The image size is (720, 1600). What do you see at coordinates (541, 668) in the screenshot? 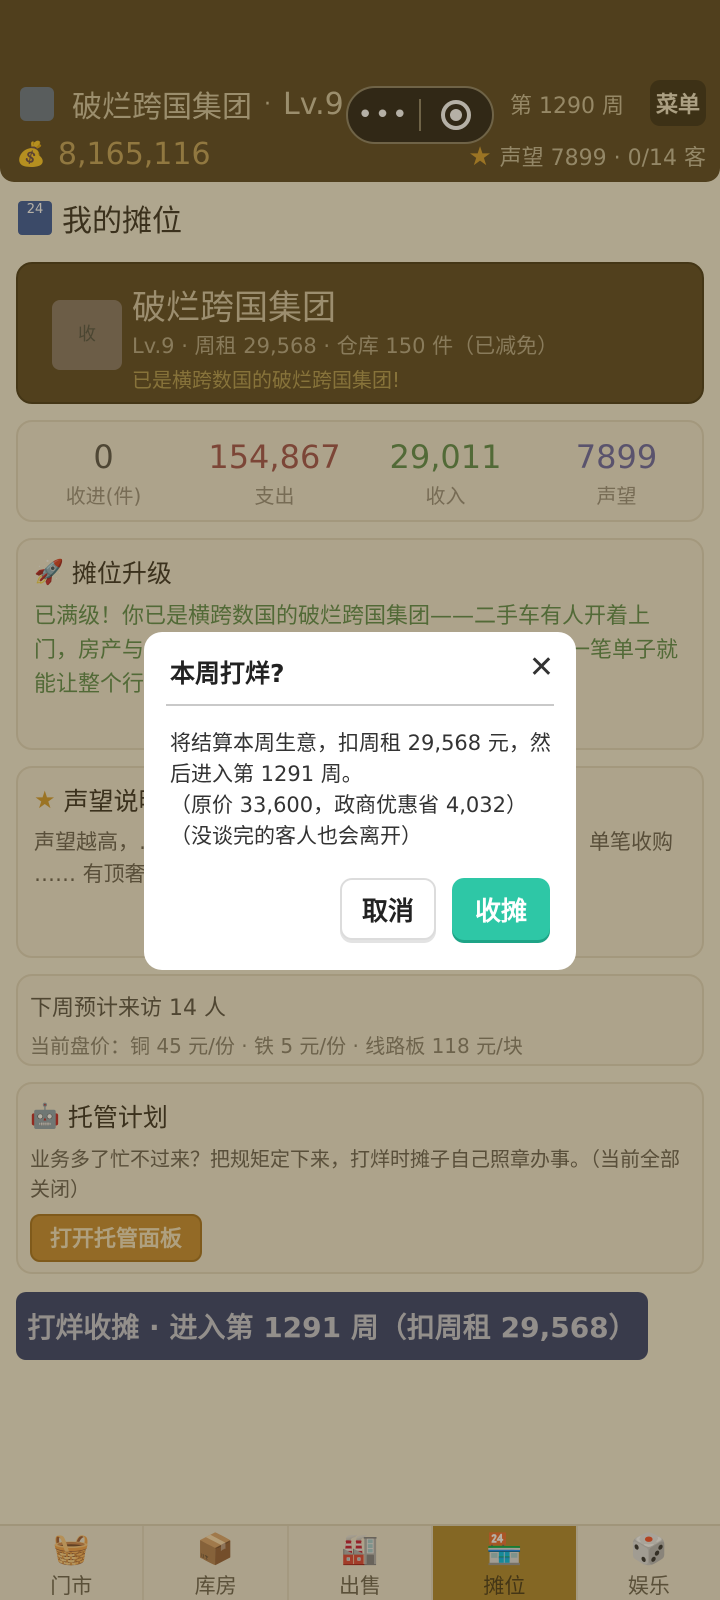
I see `close-icon: ✕` at bounding box center [541, 668].